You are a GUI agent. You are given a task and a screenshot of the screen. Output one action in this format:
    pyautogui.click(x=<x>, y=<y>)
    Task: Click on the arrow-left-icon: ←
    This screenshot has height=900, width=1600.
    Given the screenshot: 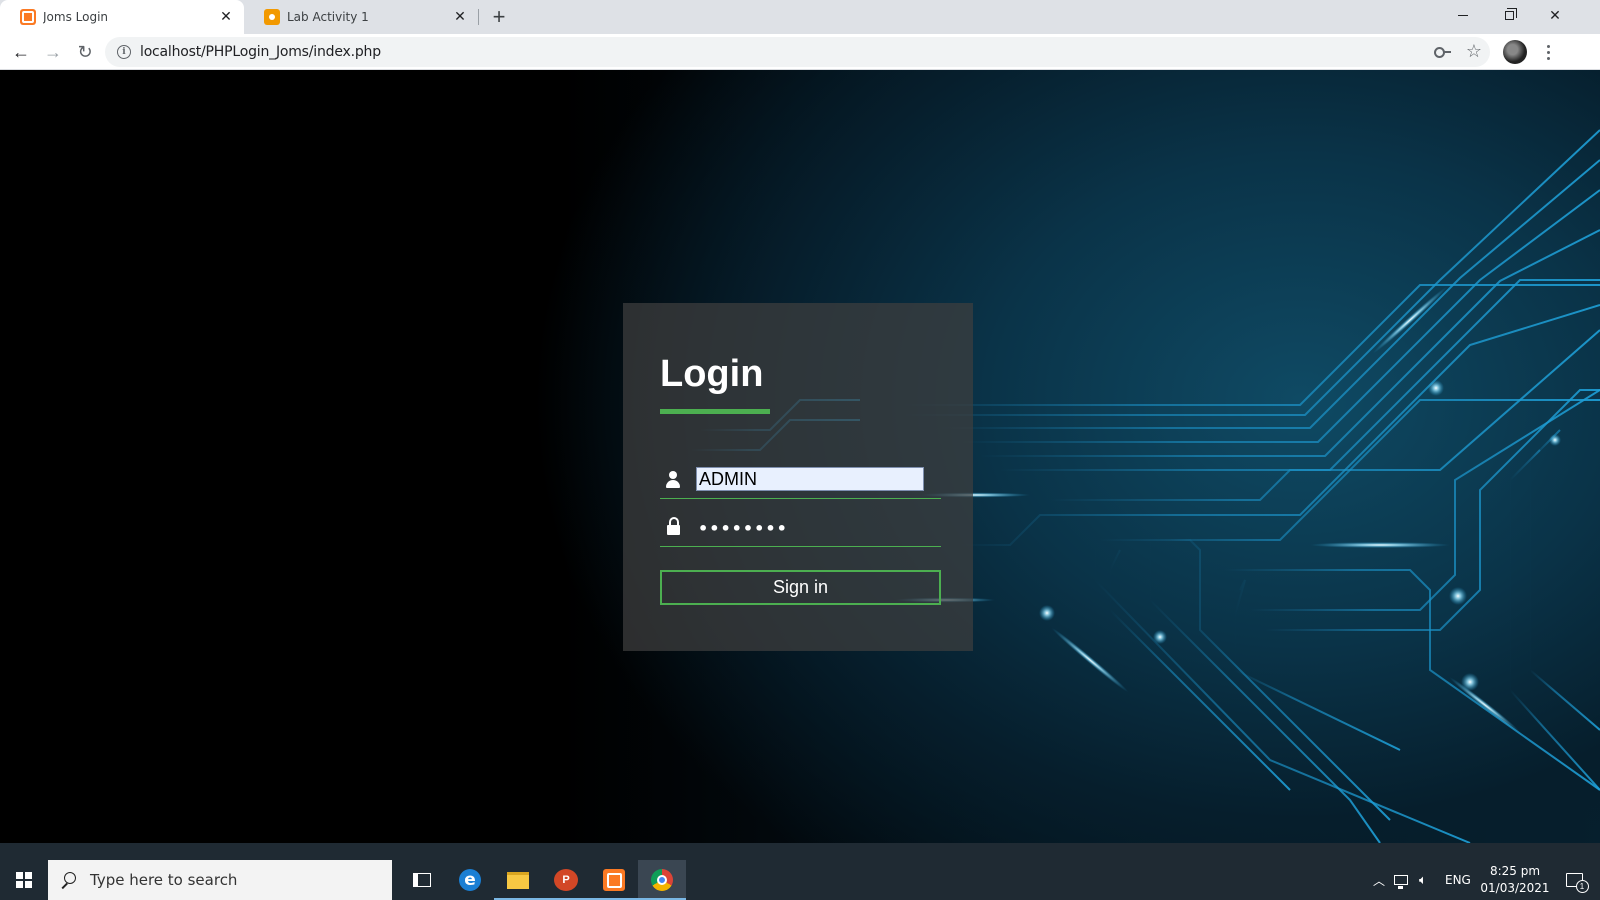 What is the action you would take?
    pyautogui.click(x=21, y=51)
    